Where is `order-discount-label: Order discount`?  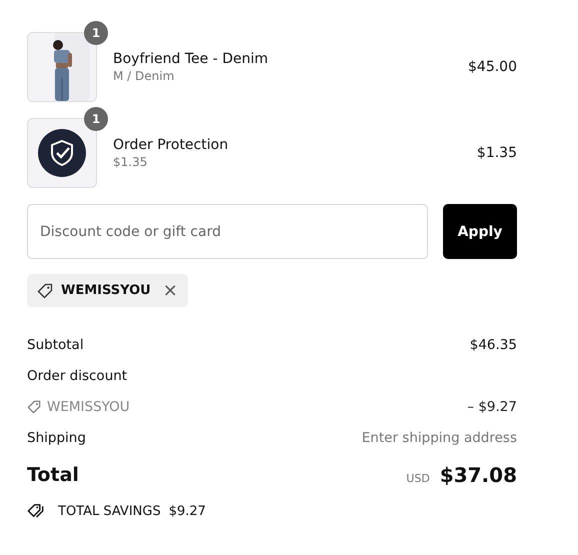 order-discount-label: Order discount is located at coordinates (77, 376).